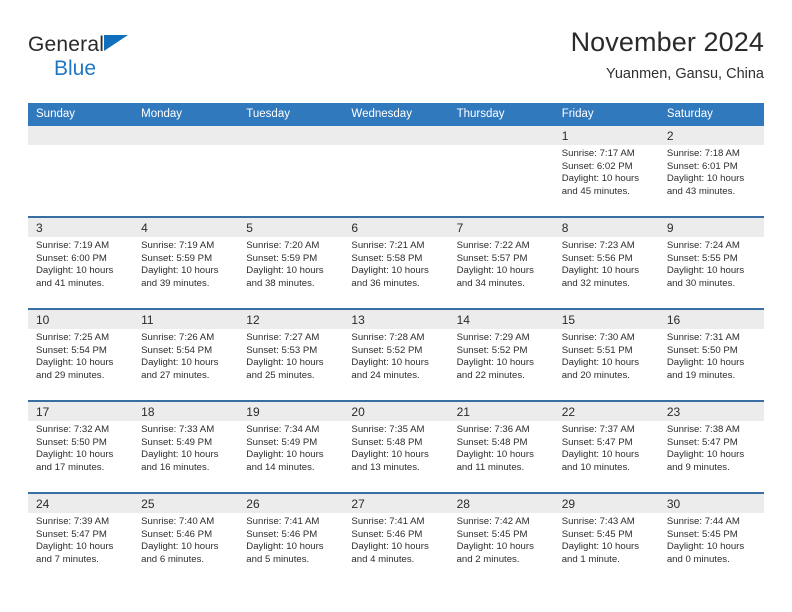 The image size is (792, 612). Describe the element at coordinates (388, 245) in the screenshot. I see `sunrise-time: Sunrise: 7:21 AM` at that location.